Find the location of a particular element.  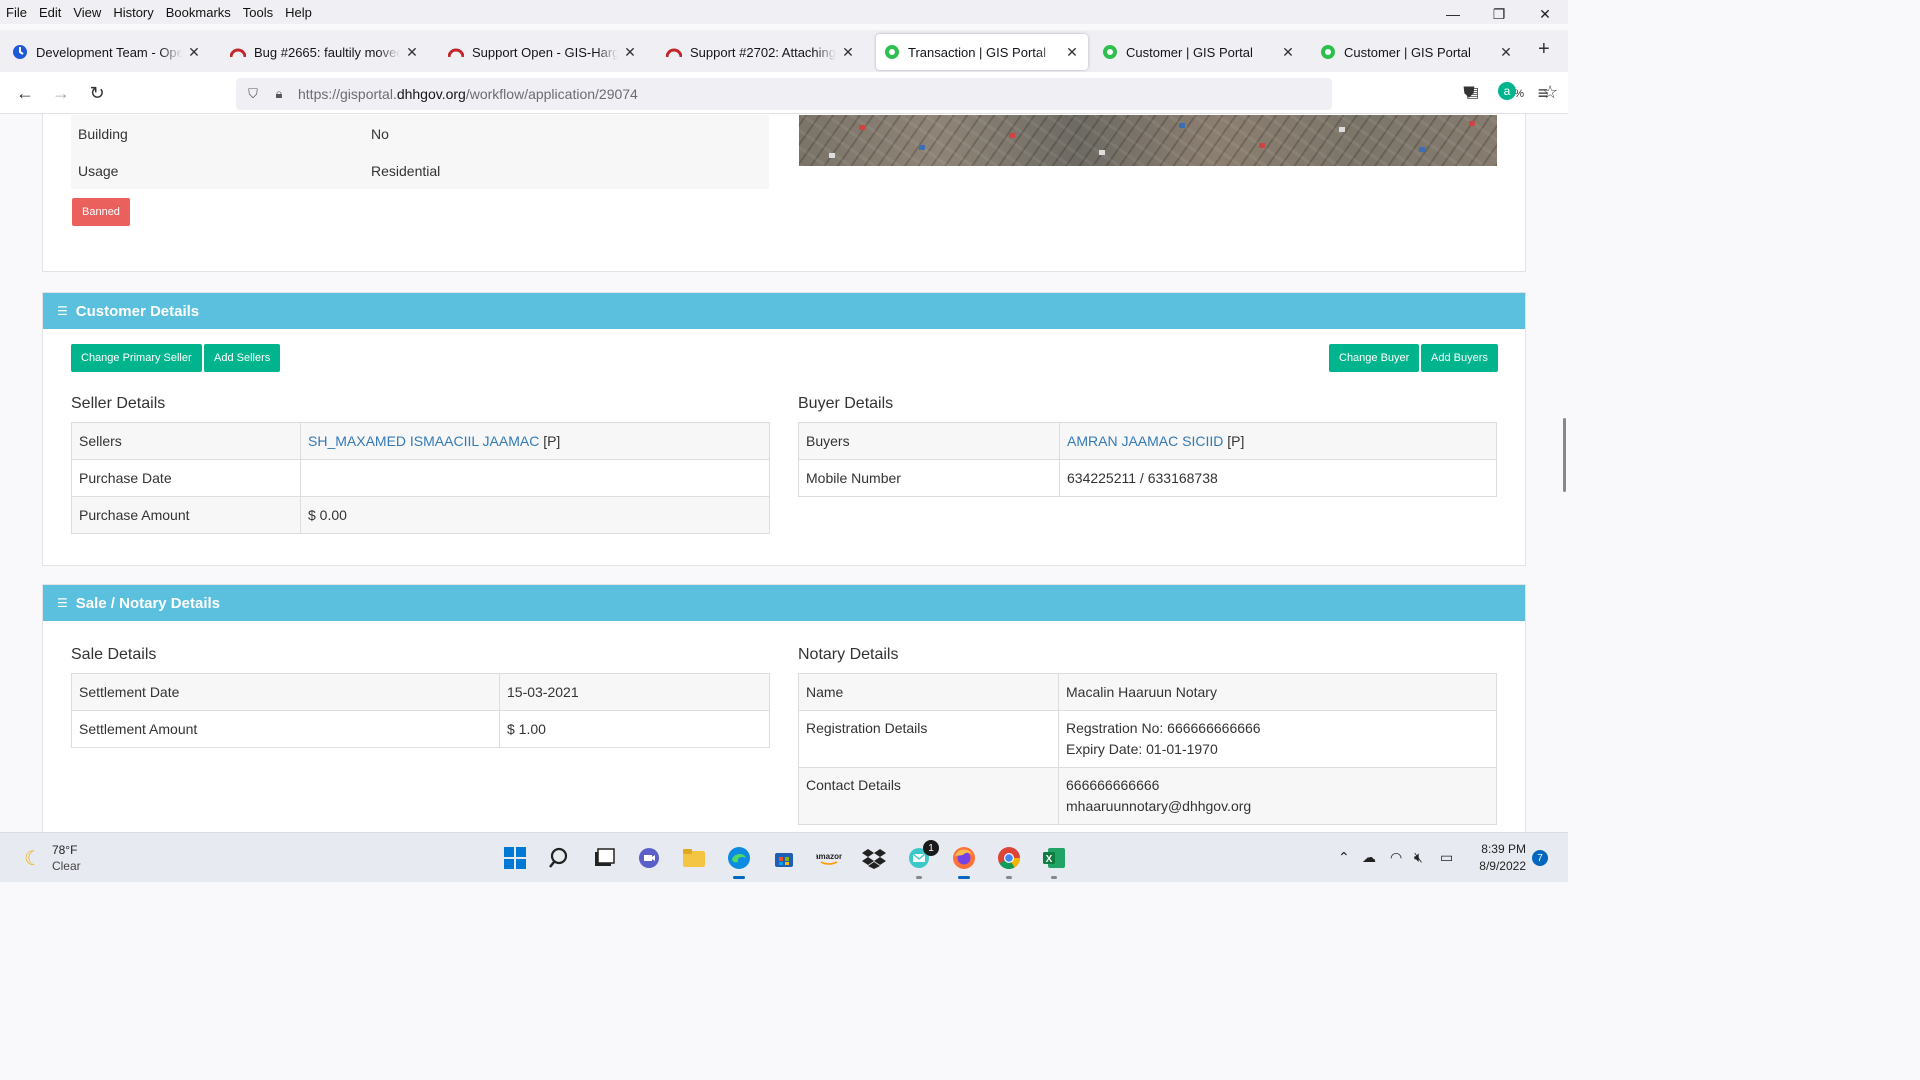

moon-icon: ☾ is located at coordinates (33, 858).